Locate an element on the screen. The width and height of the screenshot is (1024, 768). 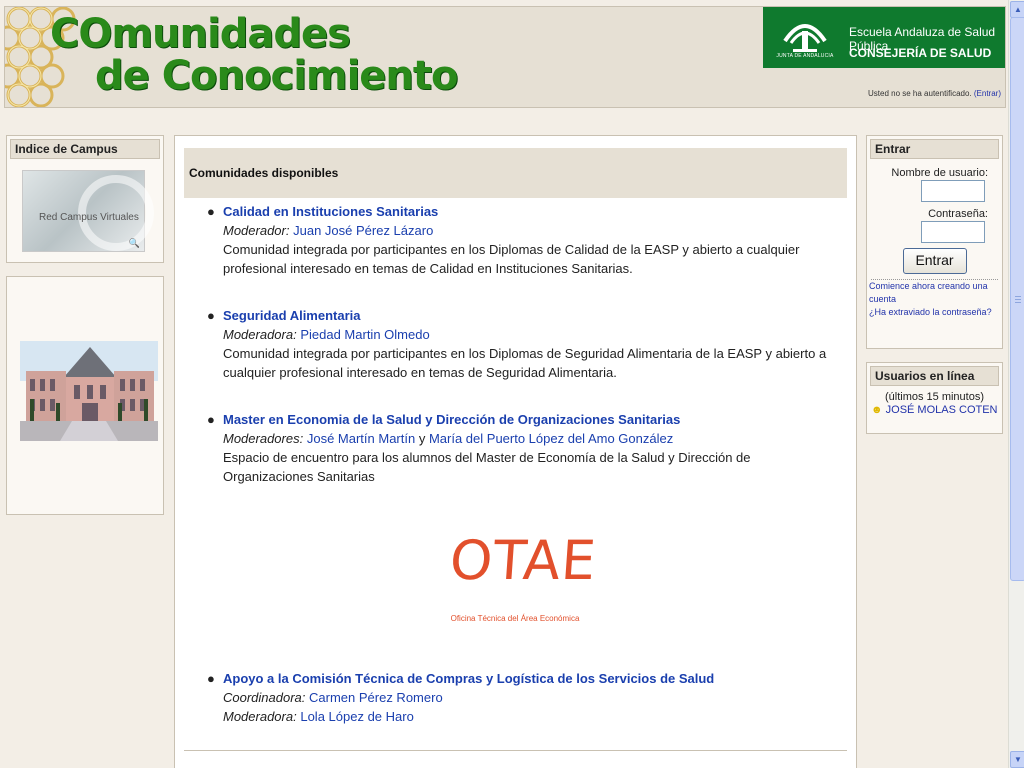
auth-status: Usted no se ha autentificado. (Entrar) is located at coordinates (934, 93).